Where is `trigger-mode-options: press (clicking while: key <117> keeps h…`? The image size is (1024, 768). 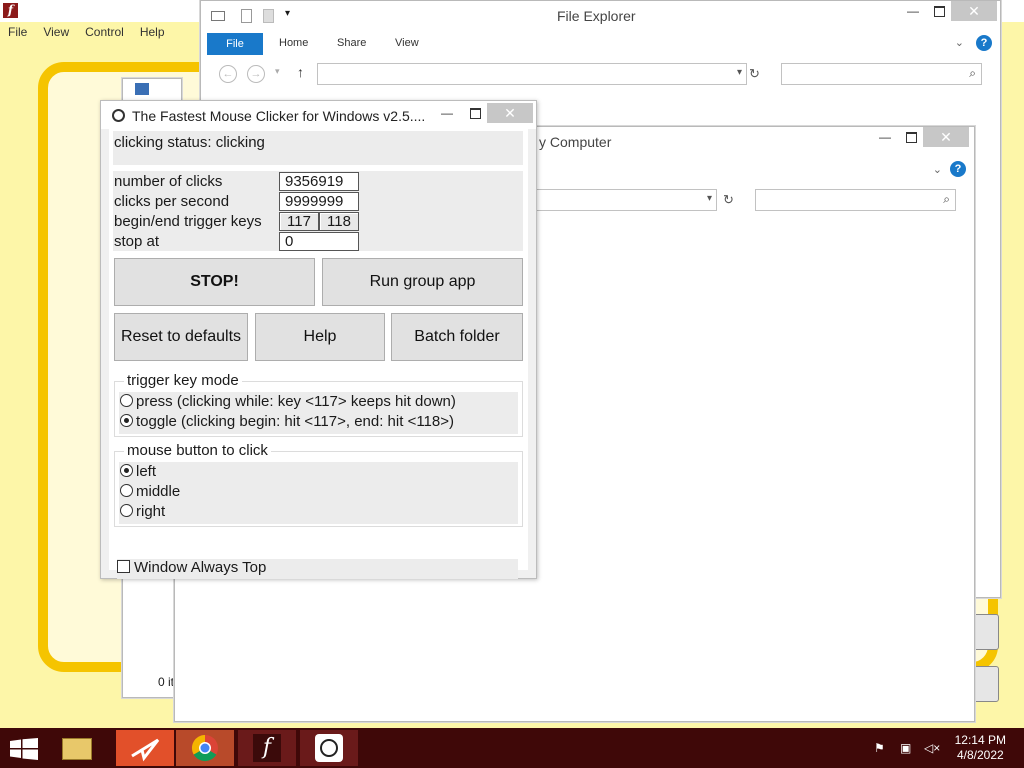 trigger-mode-options: press (clicking while: key <117> keeps h… is located at coordinates (318, 413).